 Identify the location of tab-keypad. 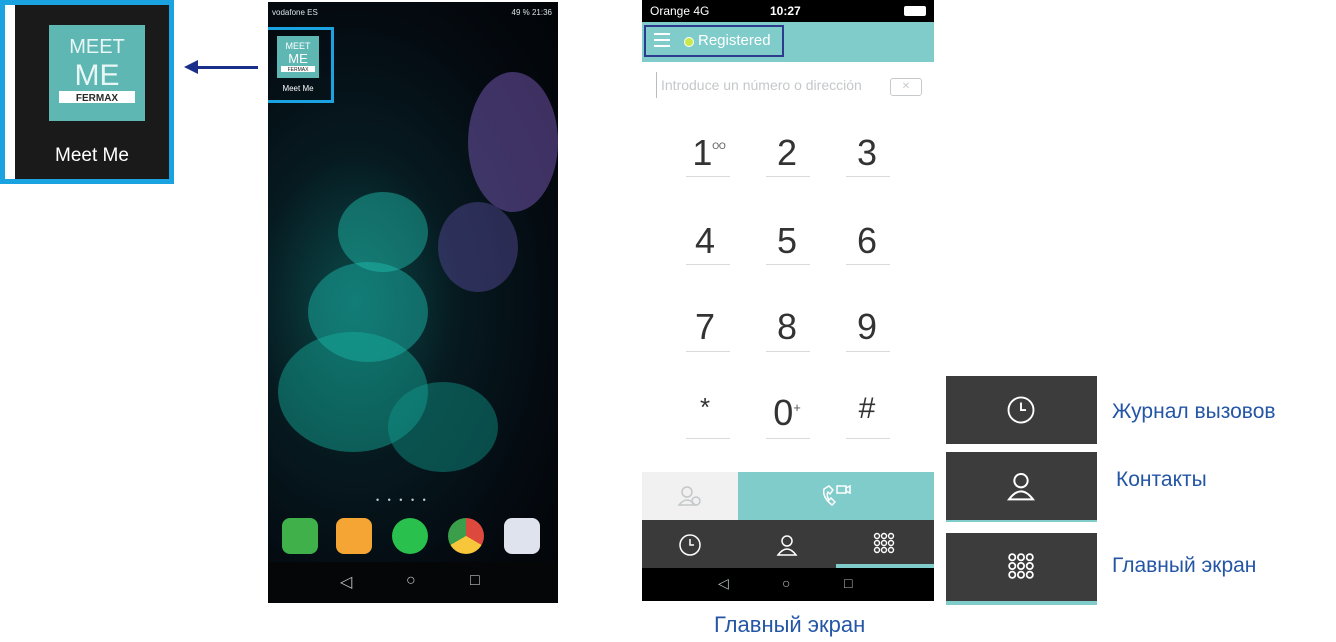
(884, 544).